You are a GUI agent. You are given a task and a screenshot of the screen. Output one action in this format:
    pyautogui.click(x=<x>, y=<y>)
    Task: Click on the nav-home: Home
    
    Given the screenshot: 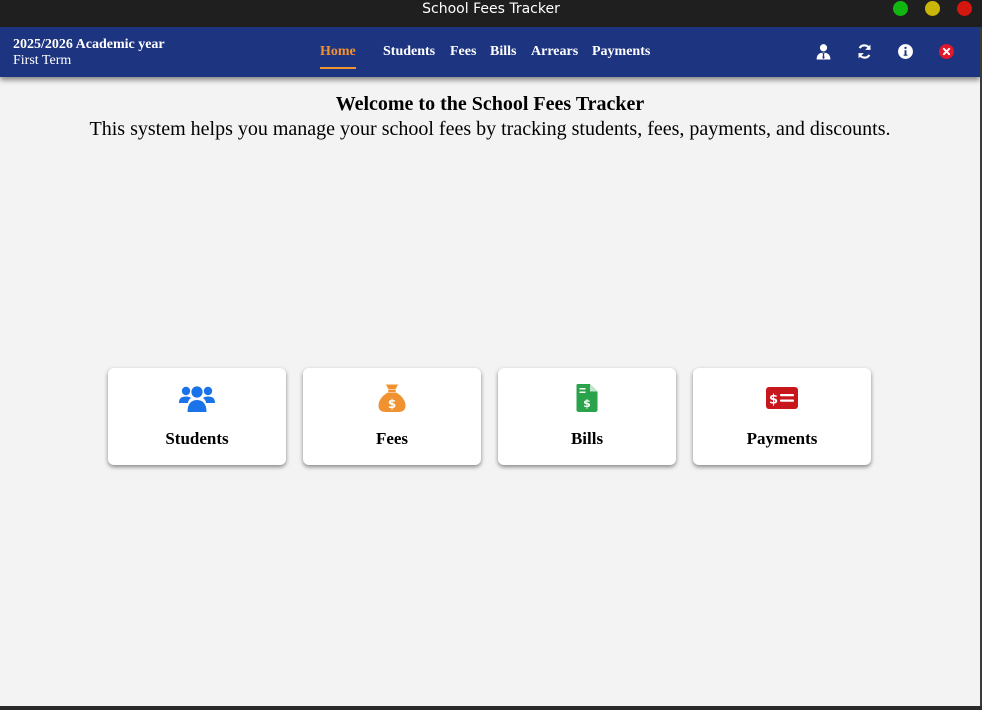 What is the action you would take?
    pyautogui.click(x=338, y=52)
    